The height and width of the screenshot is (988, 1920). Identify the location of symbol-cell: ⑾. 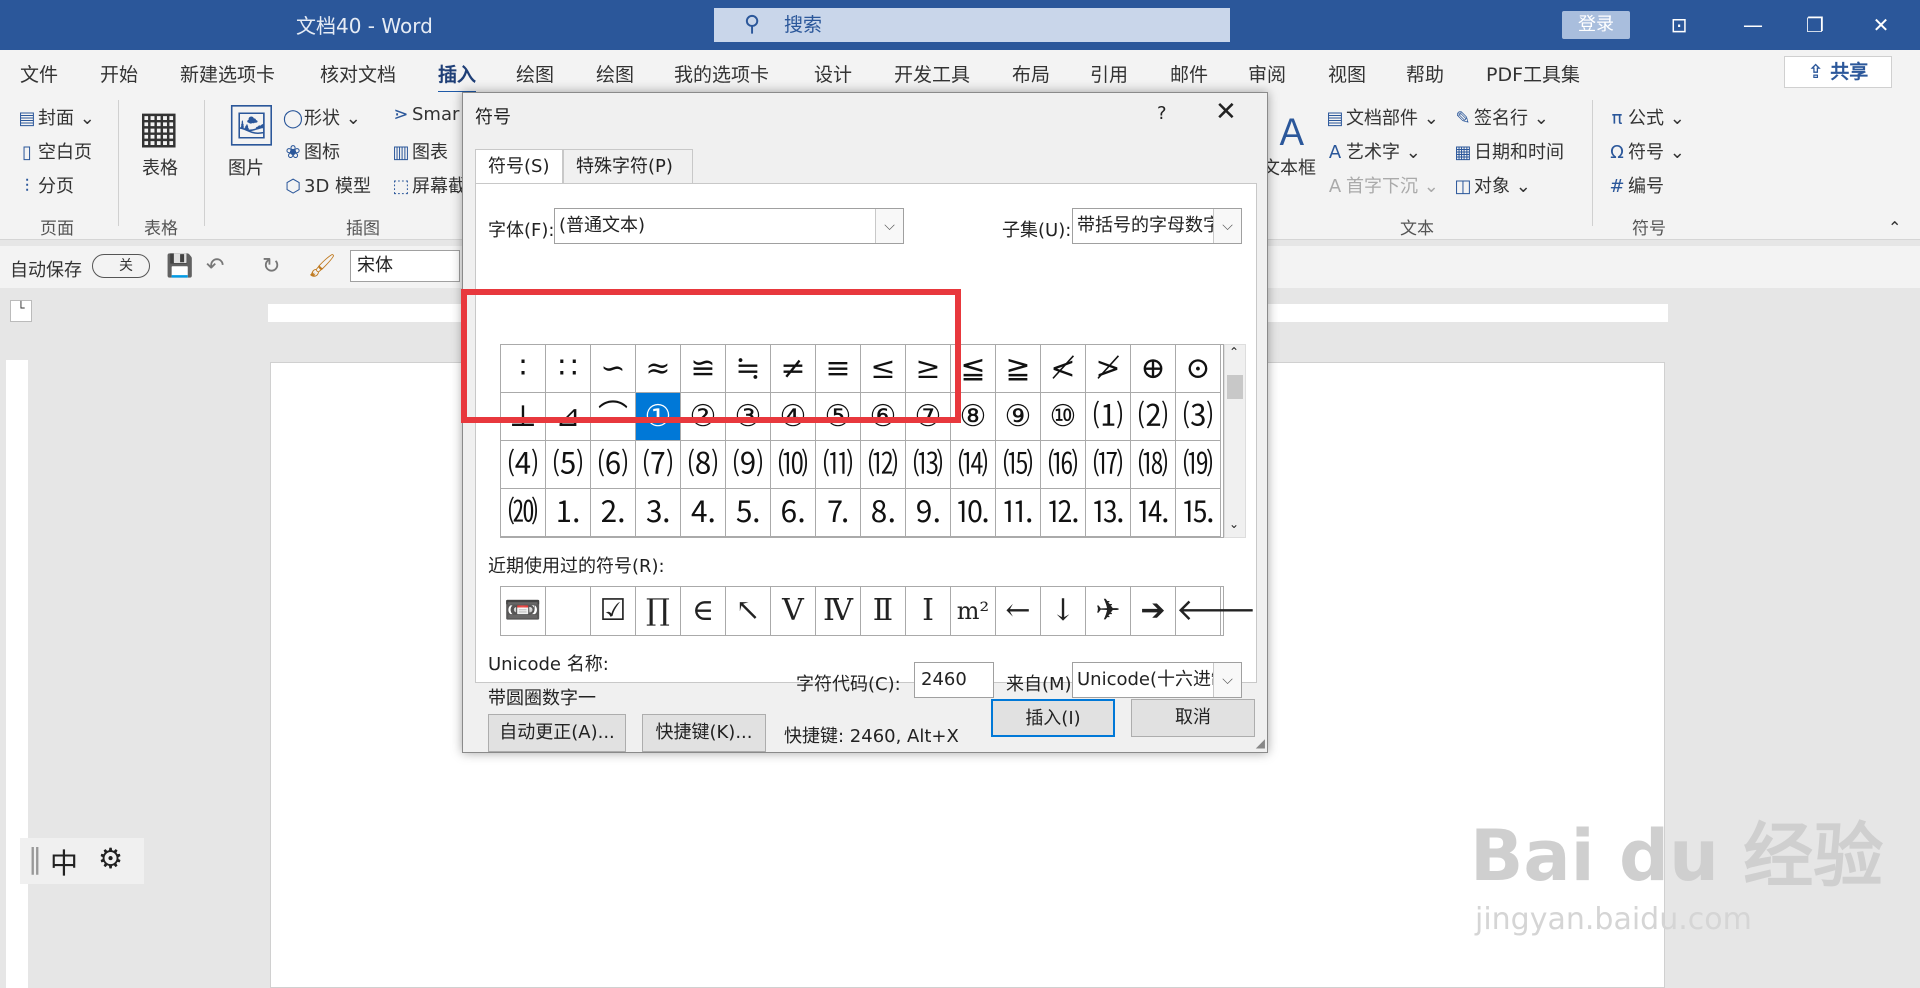
(838, 465).